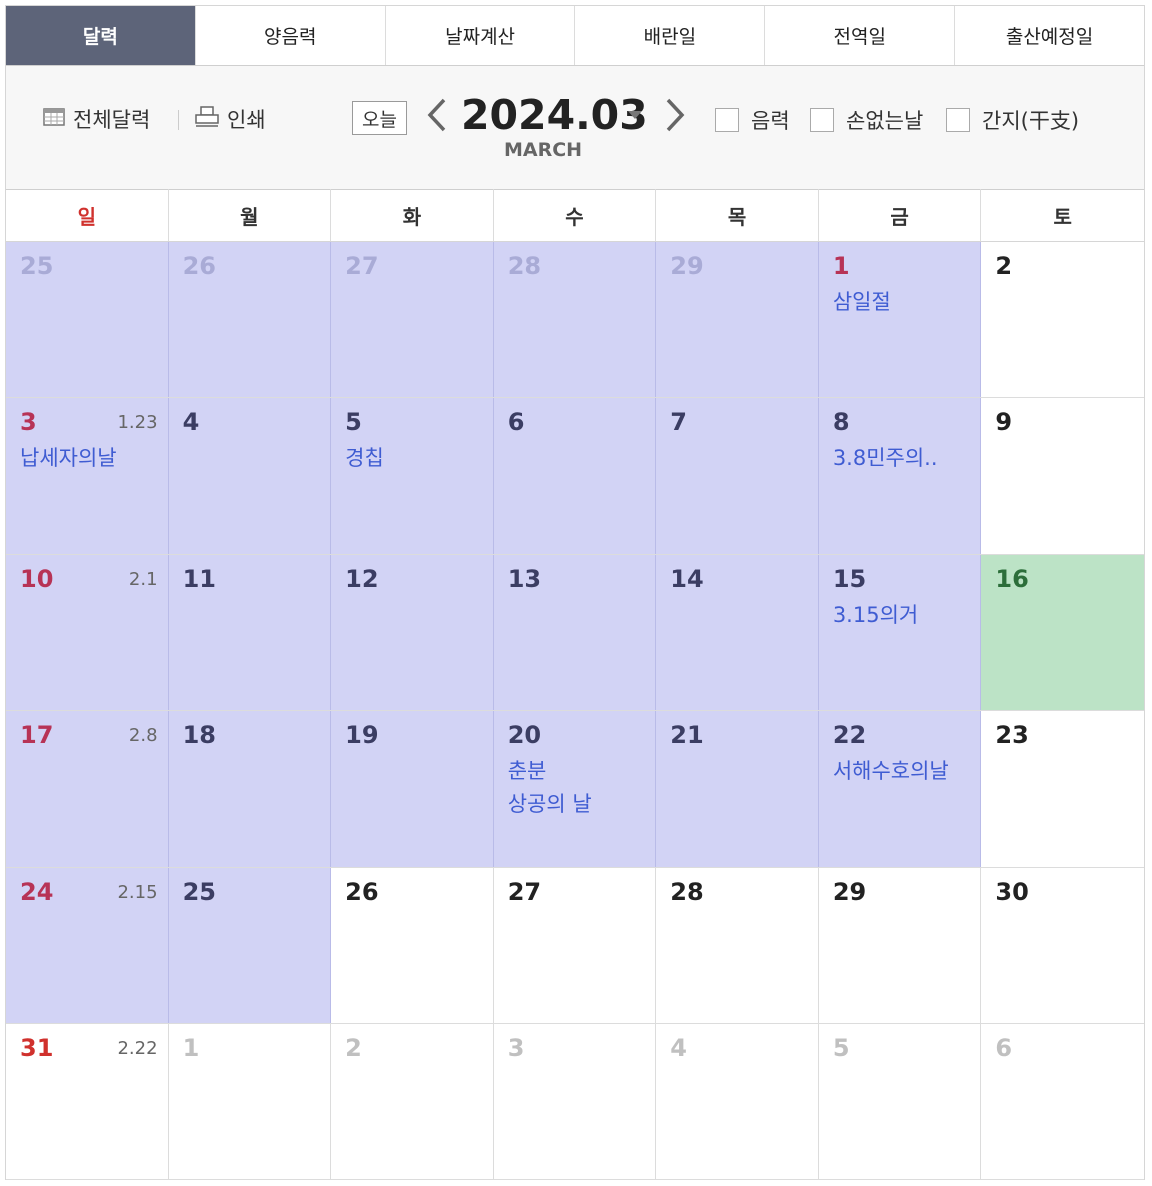  What do you see at coordinates (412, 632) in the screenshot?
I see `day-cell: 12` at bounding box center [412, 632].